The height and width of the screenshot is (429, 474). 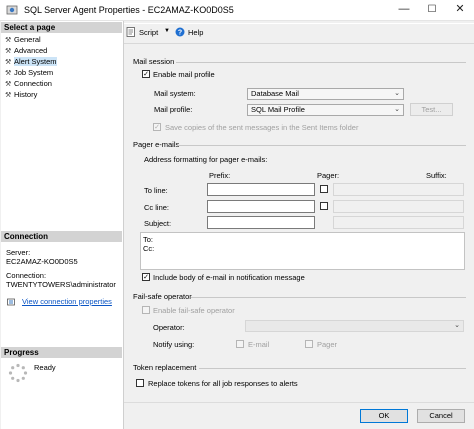 I want to click on server-value: EC2AMAZ-KO0D0S5, so click(x=42, y=261).